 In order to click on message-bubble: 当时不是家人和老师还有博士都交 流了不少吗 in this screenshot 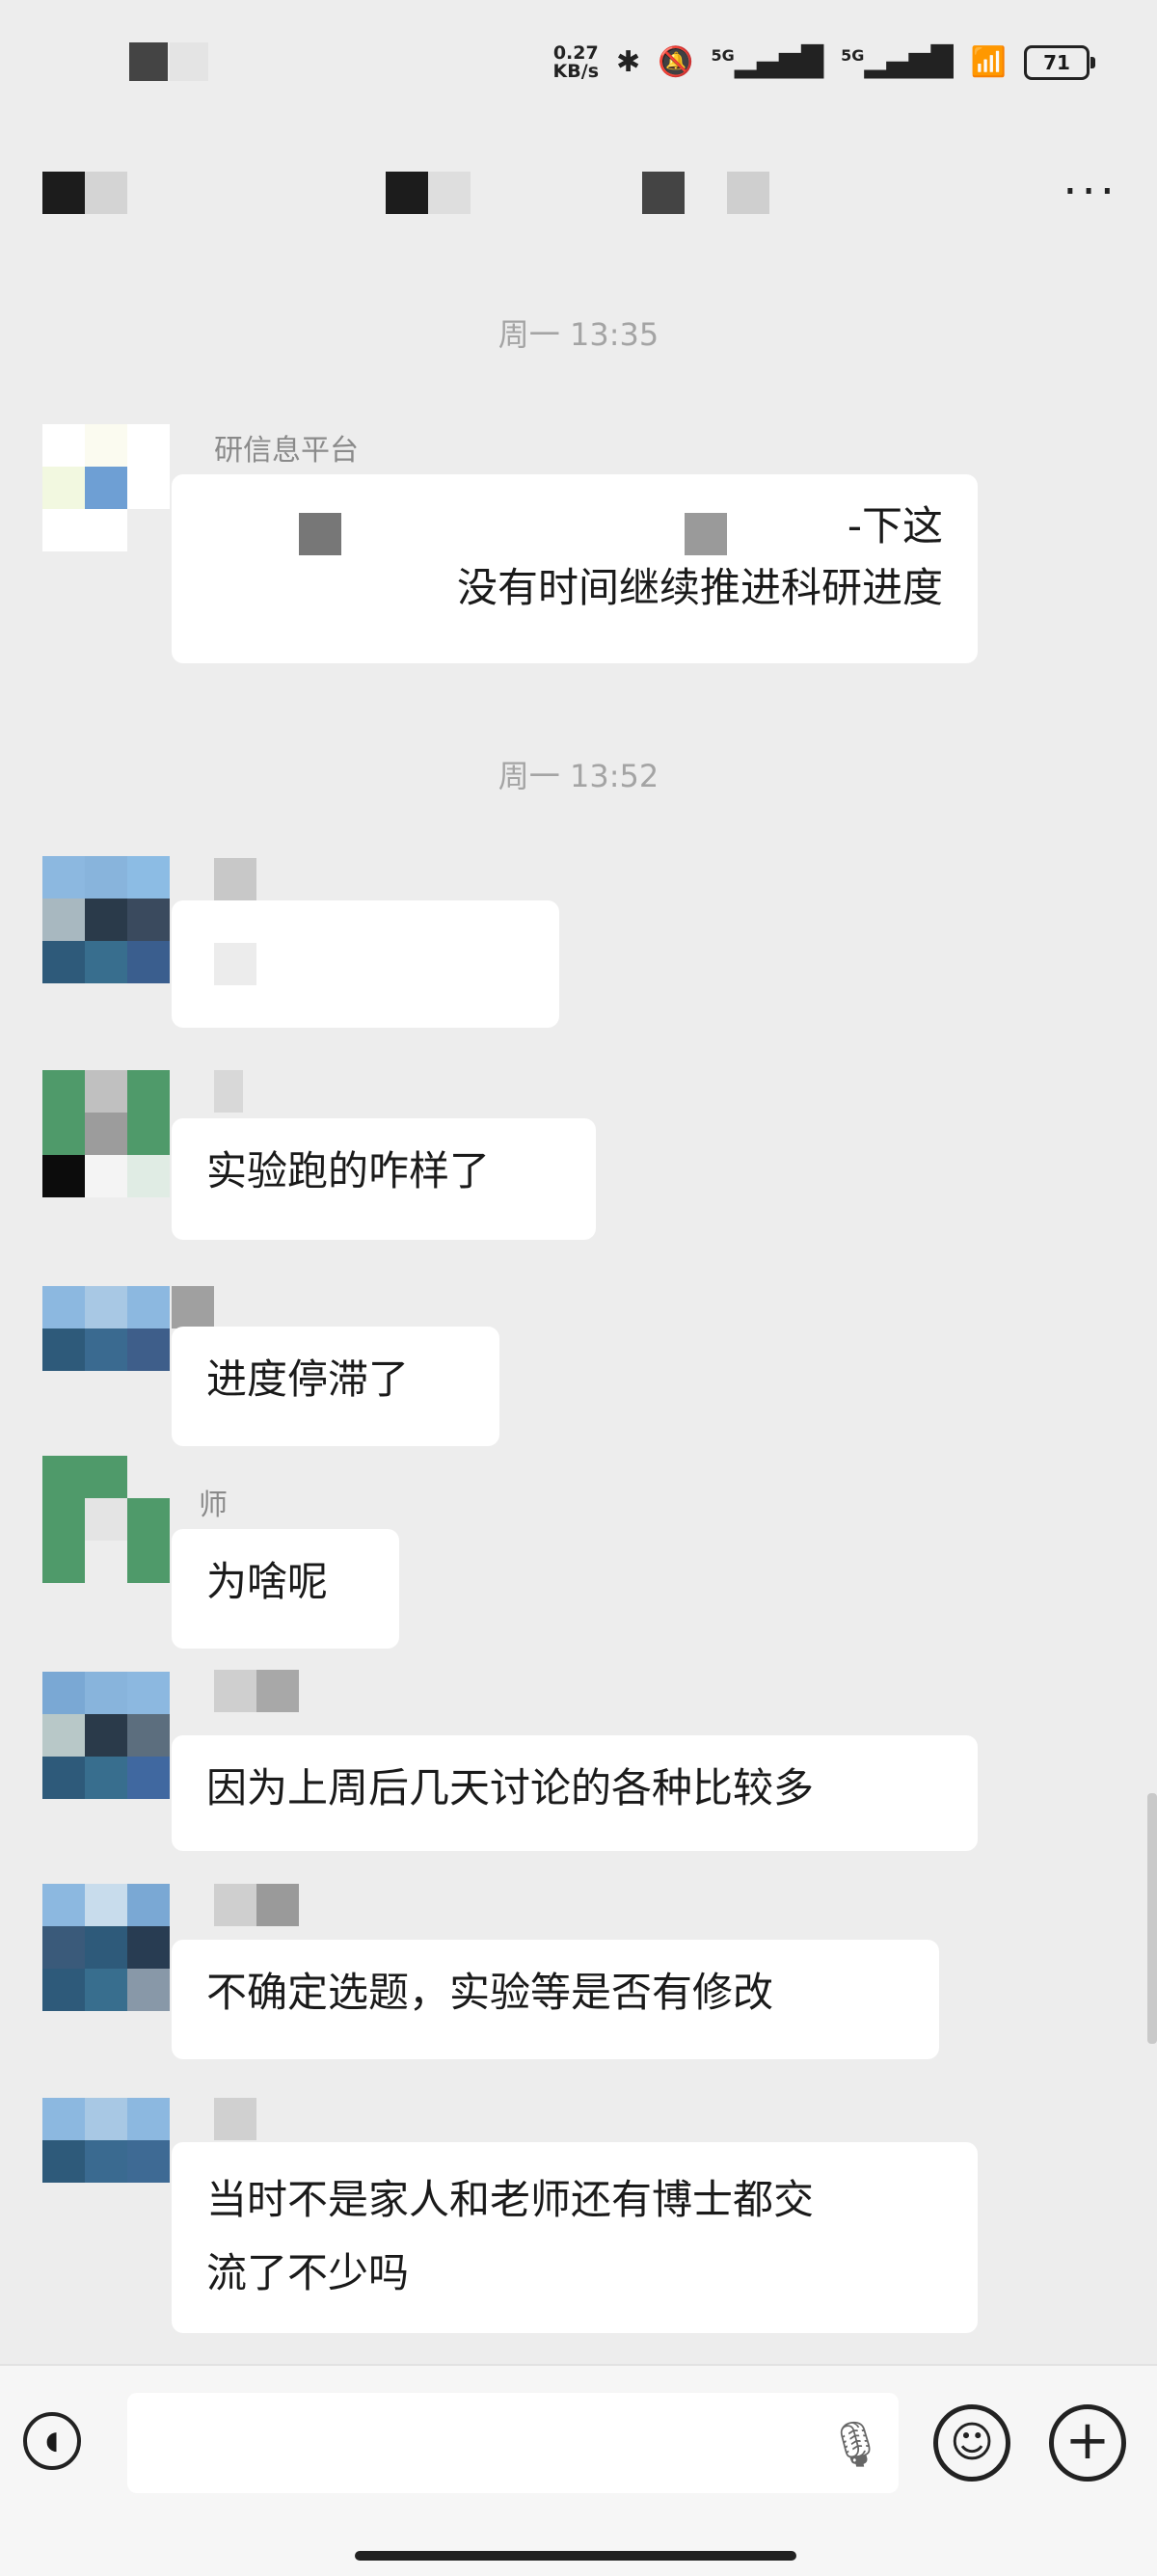, I will do `click(575, 2238)`.